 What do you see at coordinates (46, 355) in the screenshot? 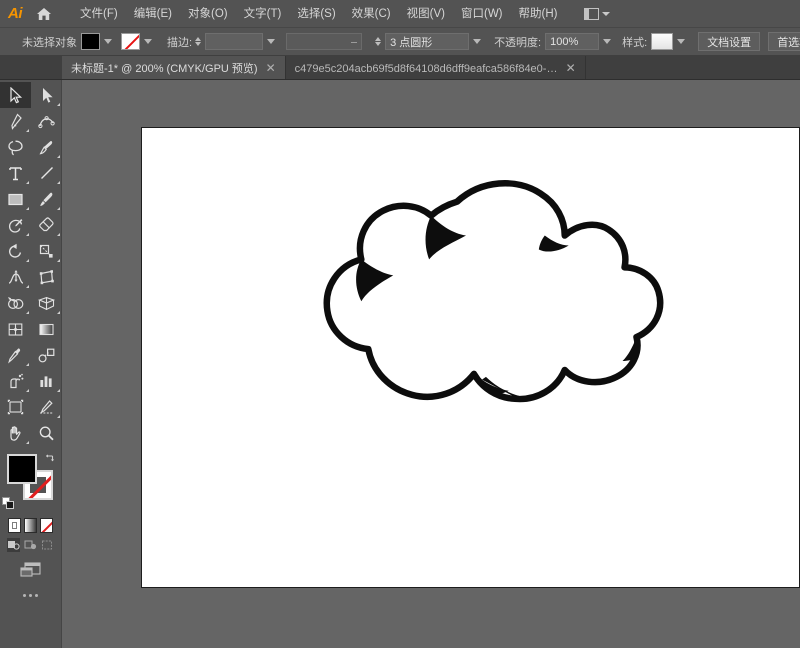
I see `blend-tool-icon` at bounding box center [46, 355].